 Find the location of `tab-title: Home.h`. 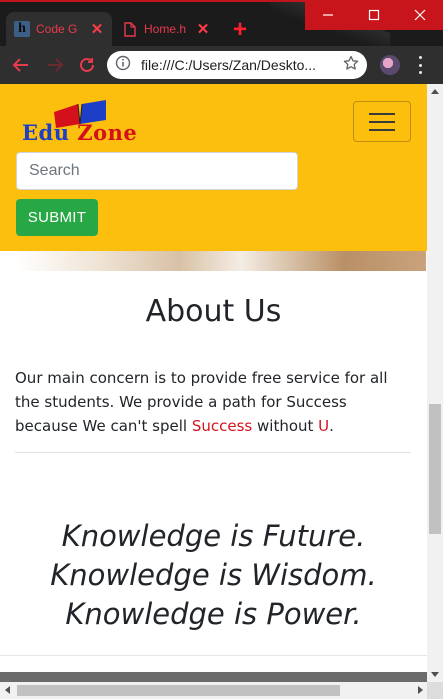

tab-title: Home.h is located at coordinates (165, 29).